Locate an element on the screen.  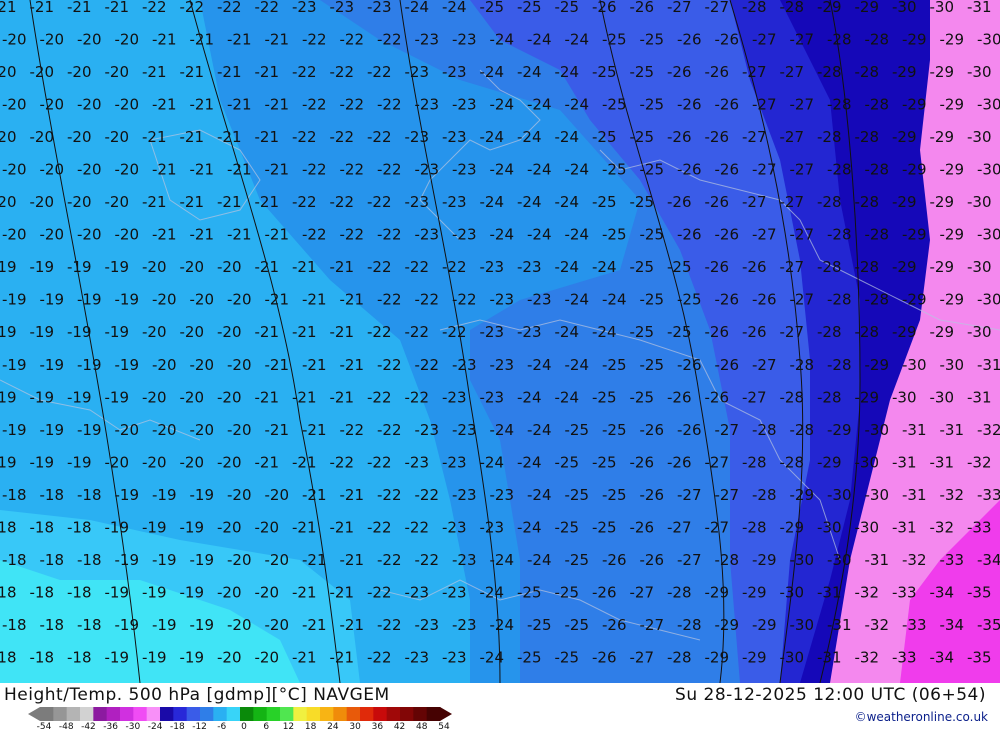
temp-label: -35 is located at coordinates (979, 592).